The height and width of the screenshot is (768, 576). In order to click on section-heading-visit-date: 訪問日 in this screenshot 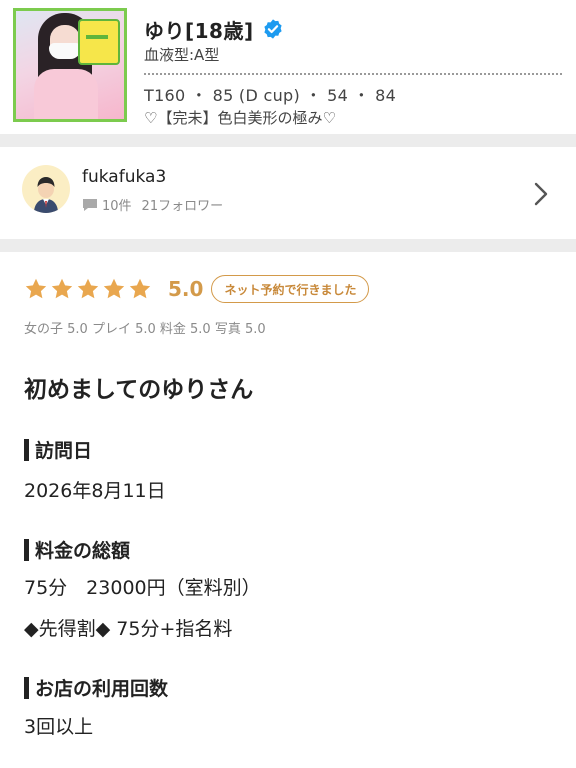, I will do `click(58, 449)`.